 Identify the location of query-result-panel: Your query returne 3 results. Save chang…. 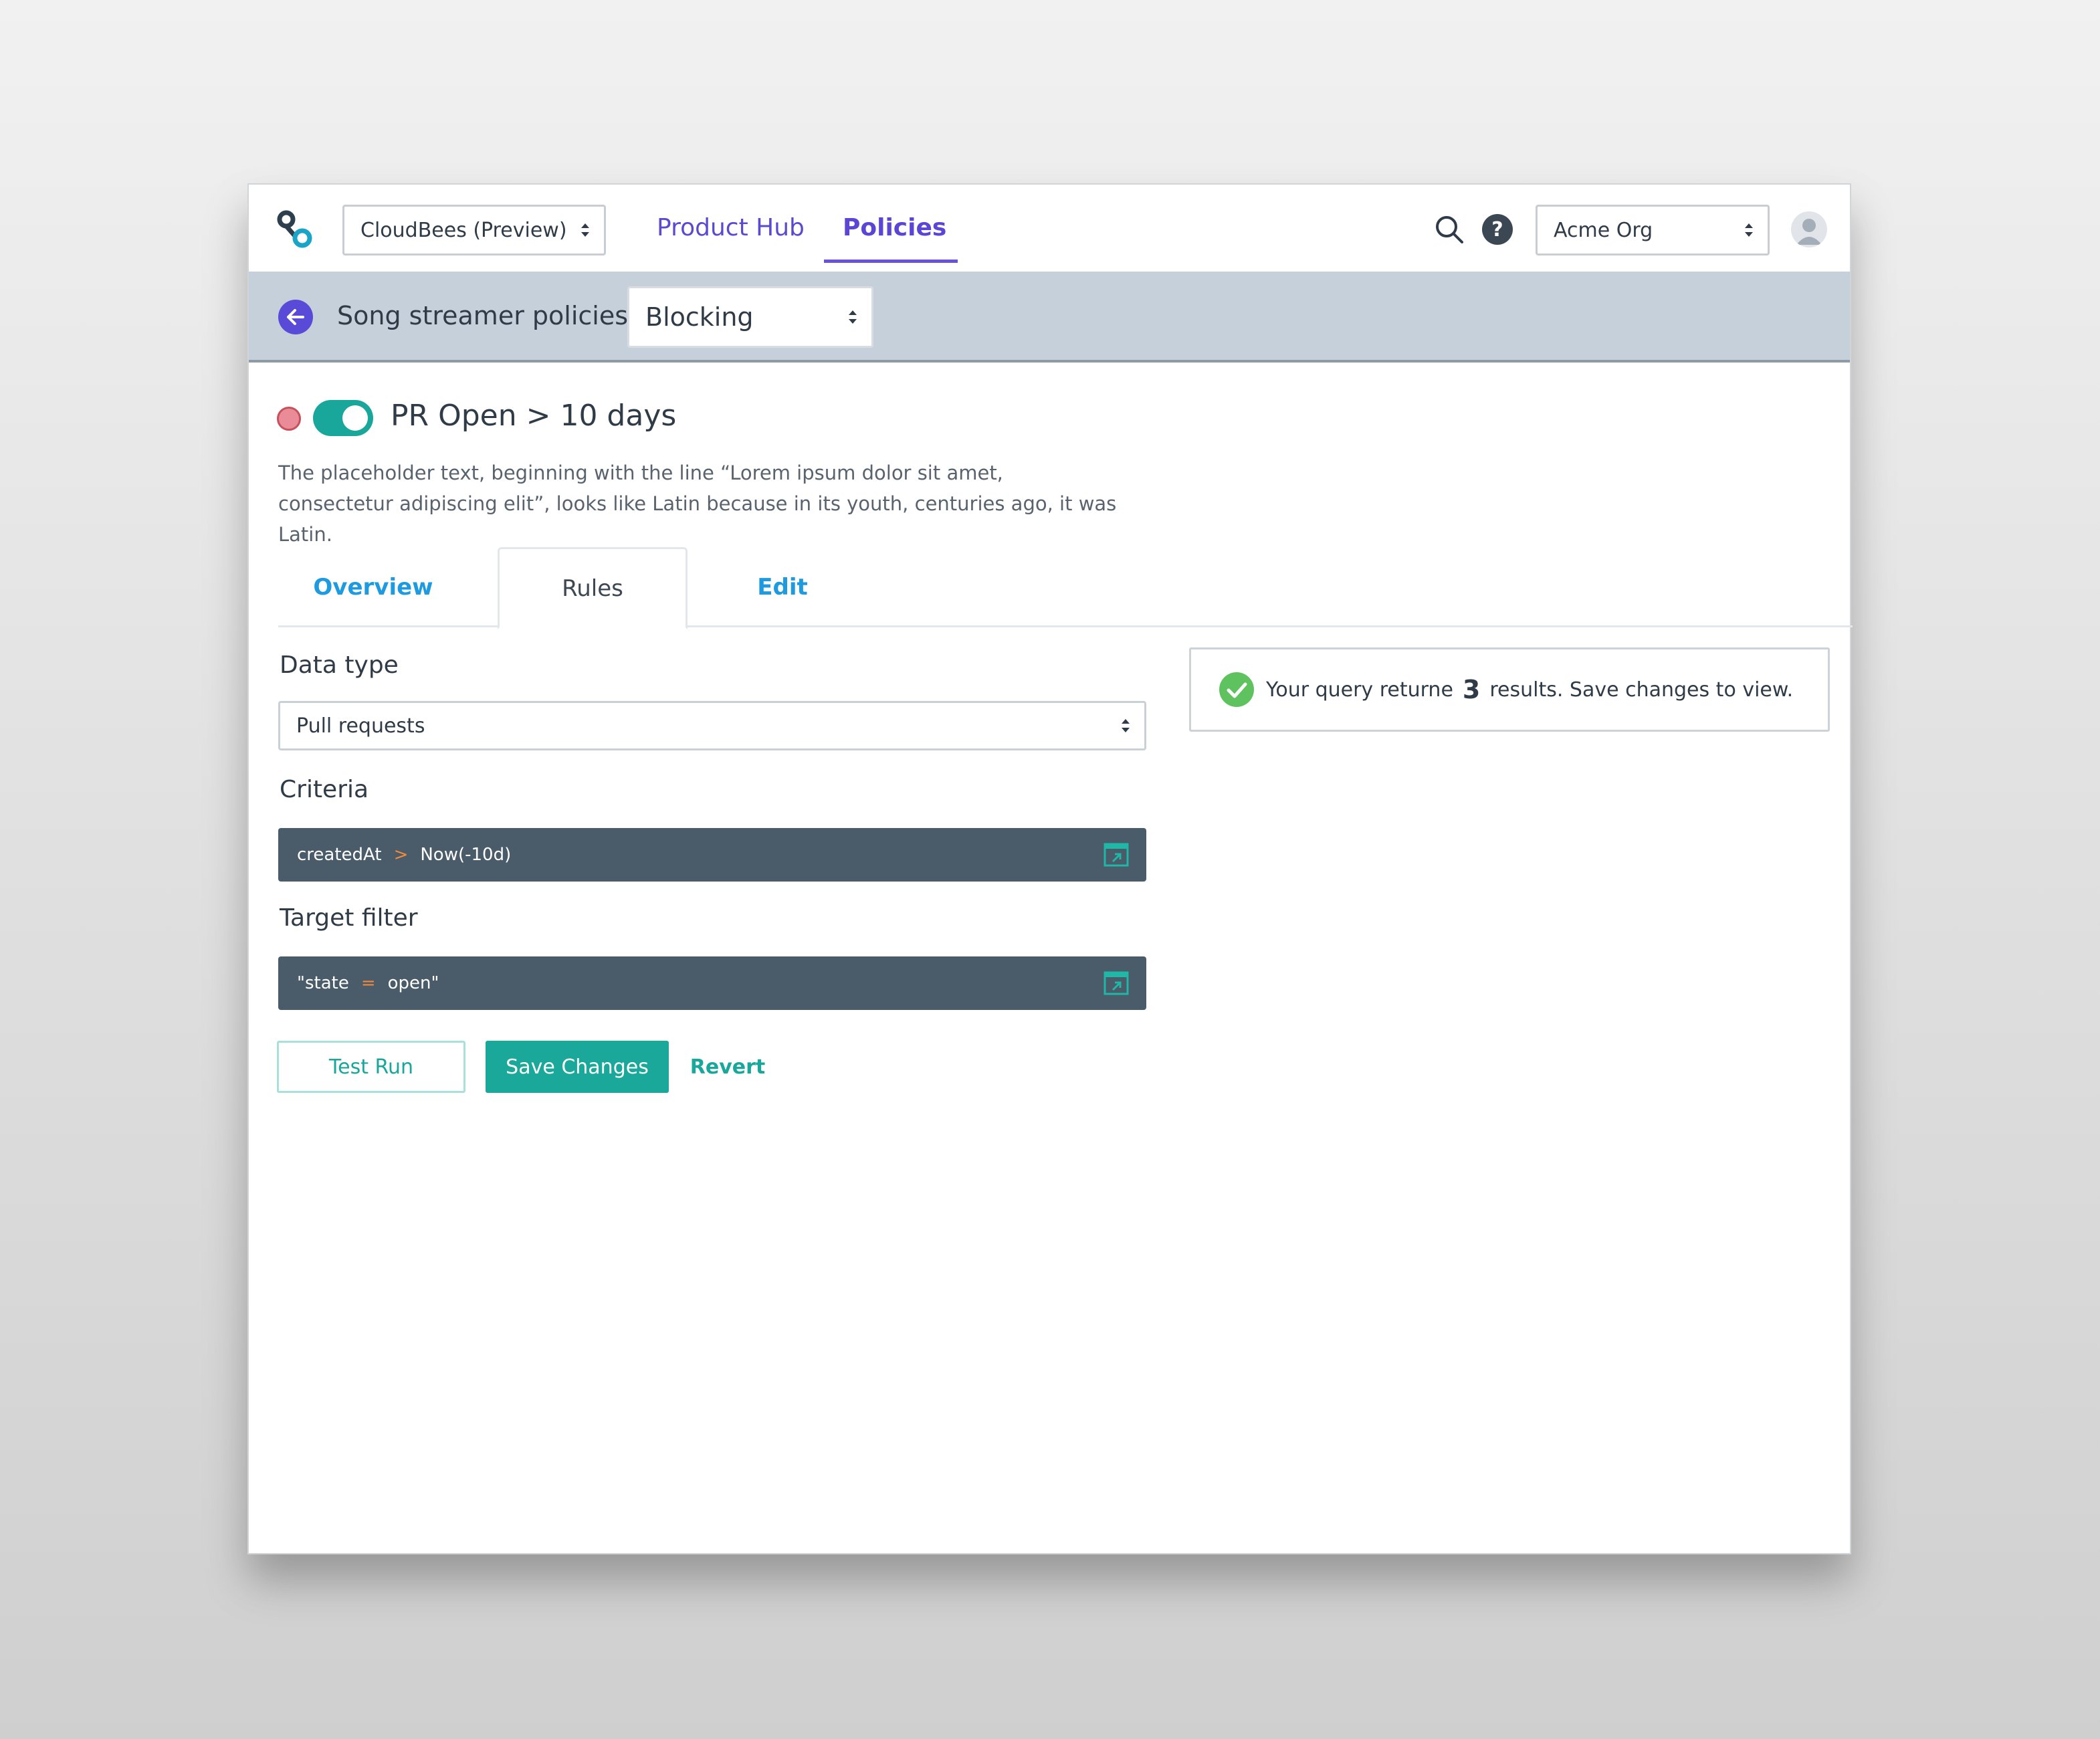
(1509, 689).